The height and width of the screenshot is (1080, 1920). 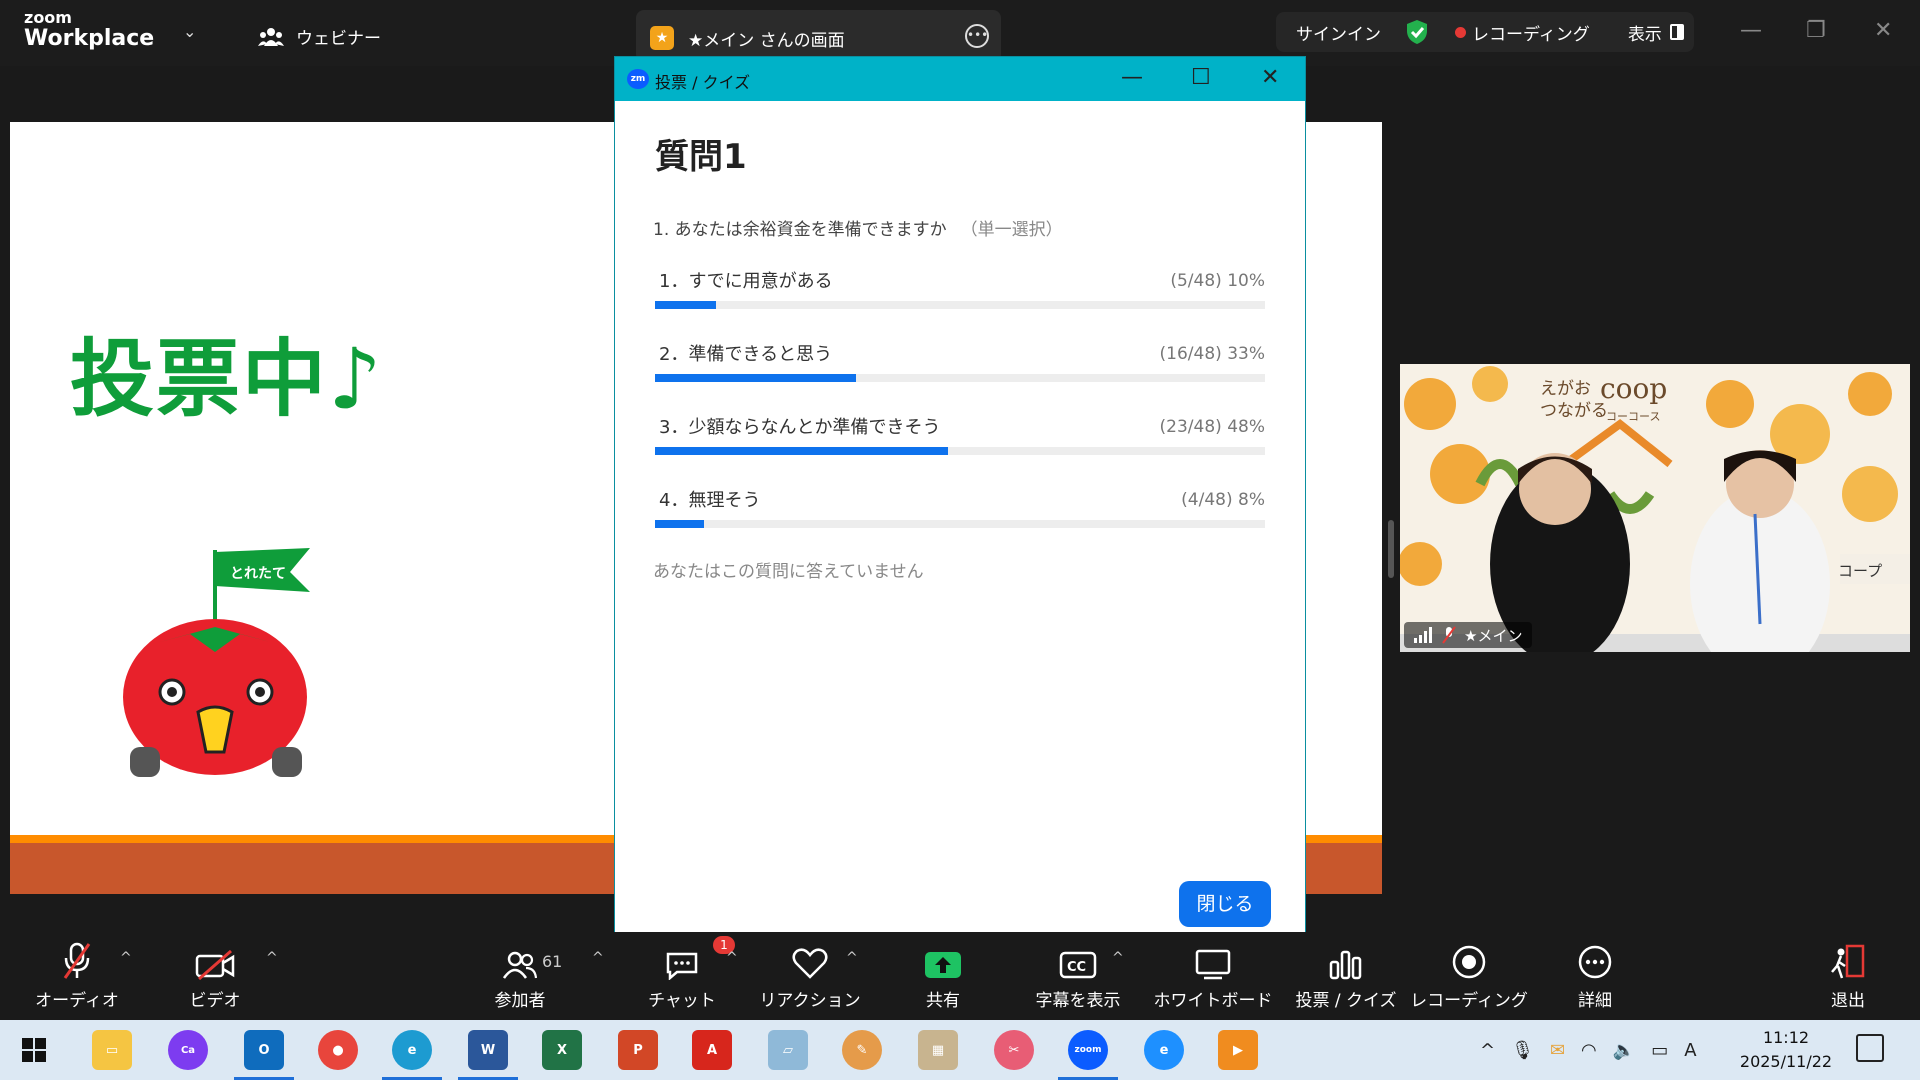 I want to click on signin-button: サインイン, so click(x=1338, y=32).